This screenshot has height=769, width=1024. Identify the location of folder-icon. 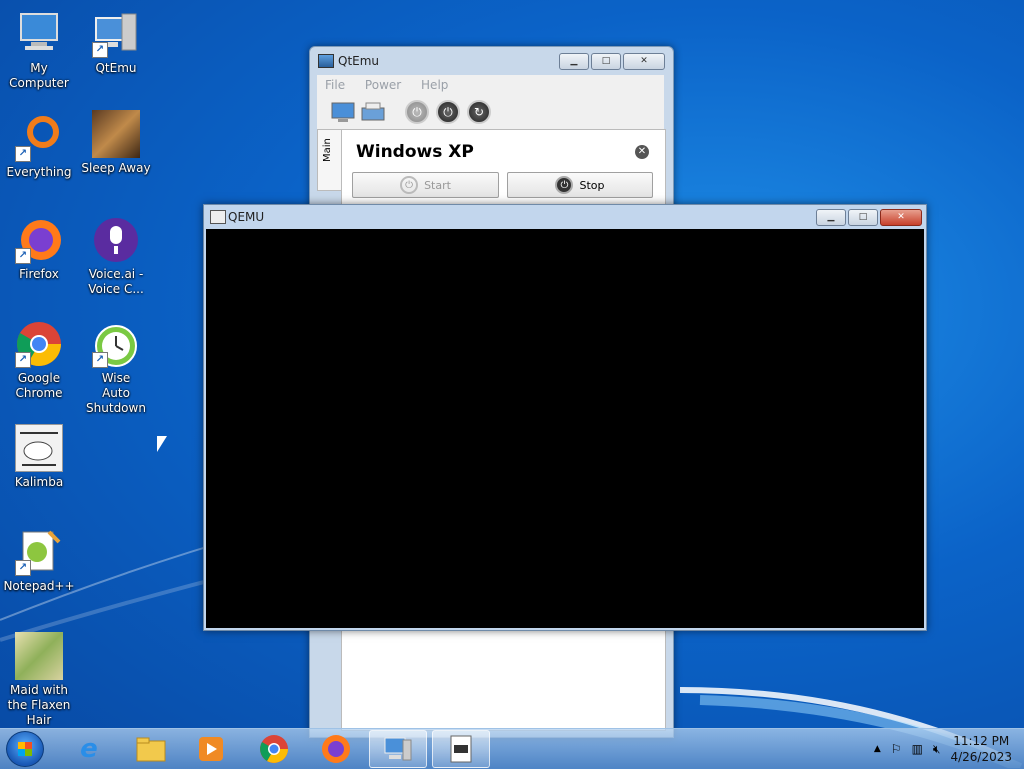
(151, 749).